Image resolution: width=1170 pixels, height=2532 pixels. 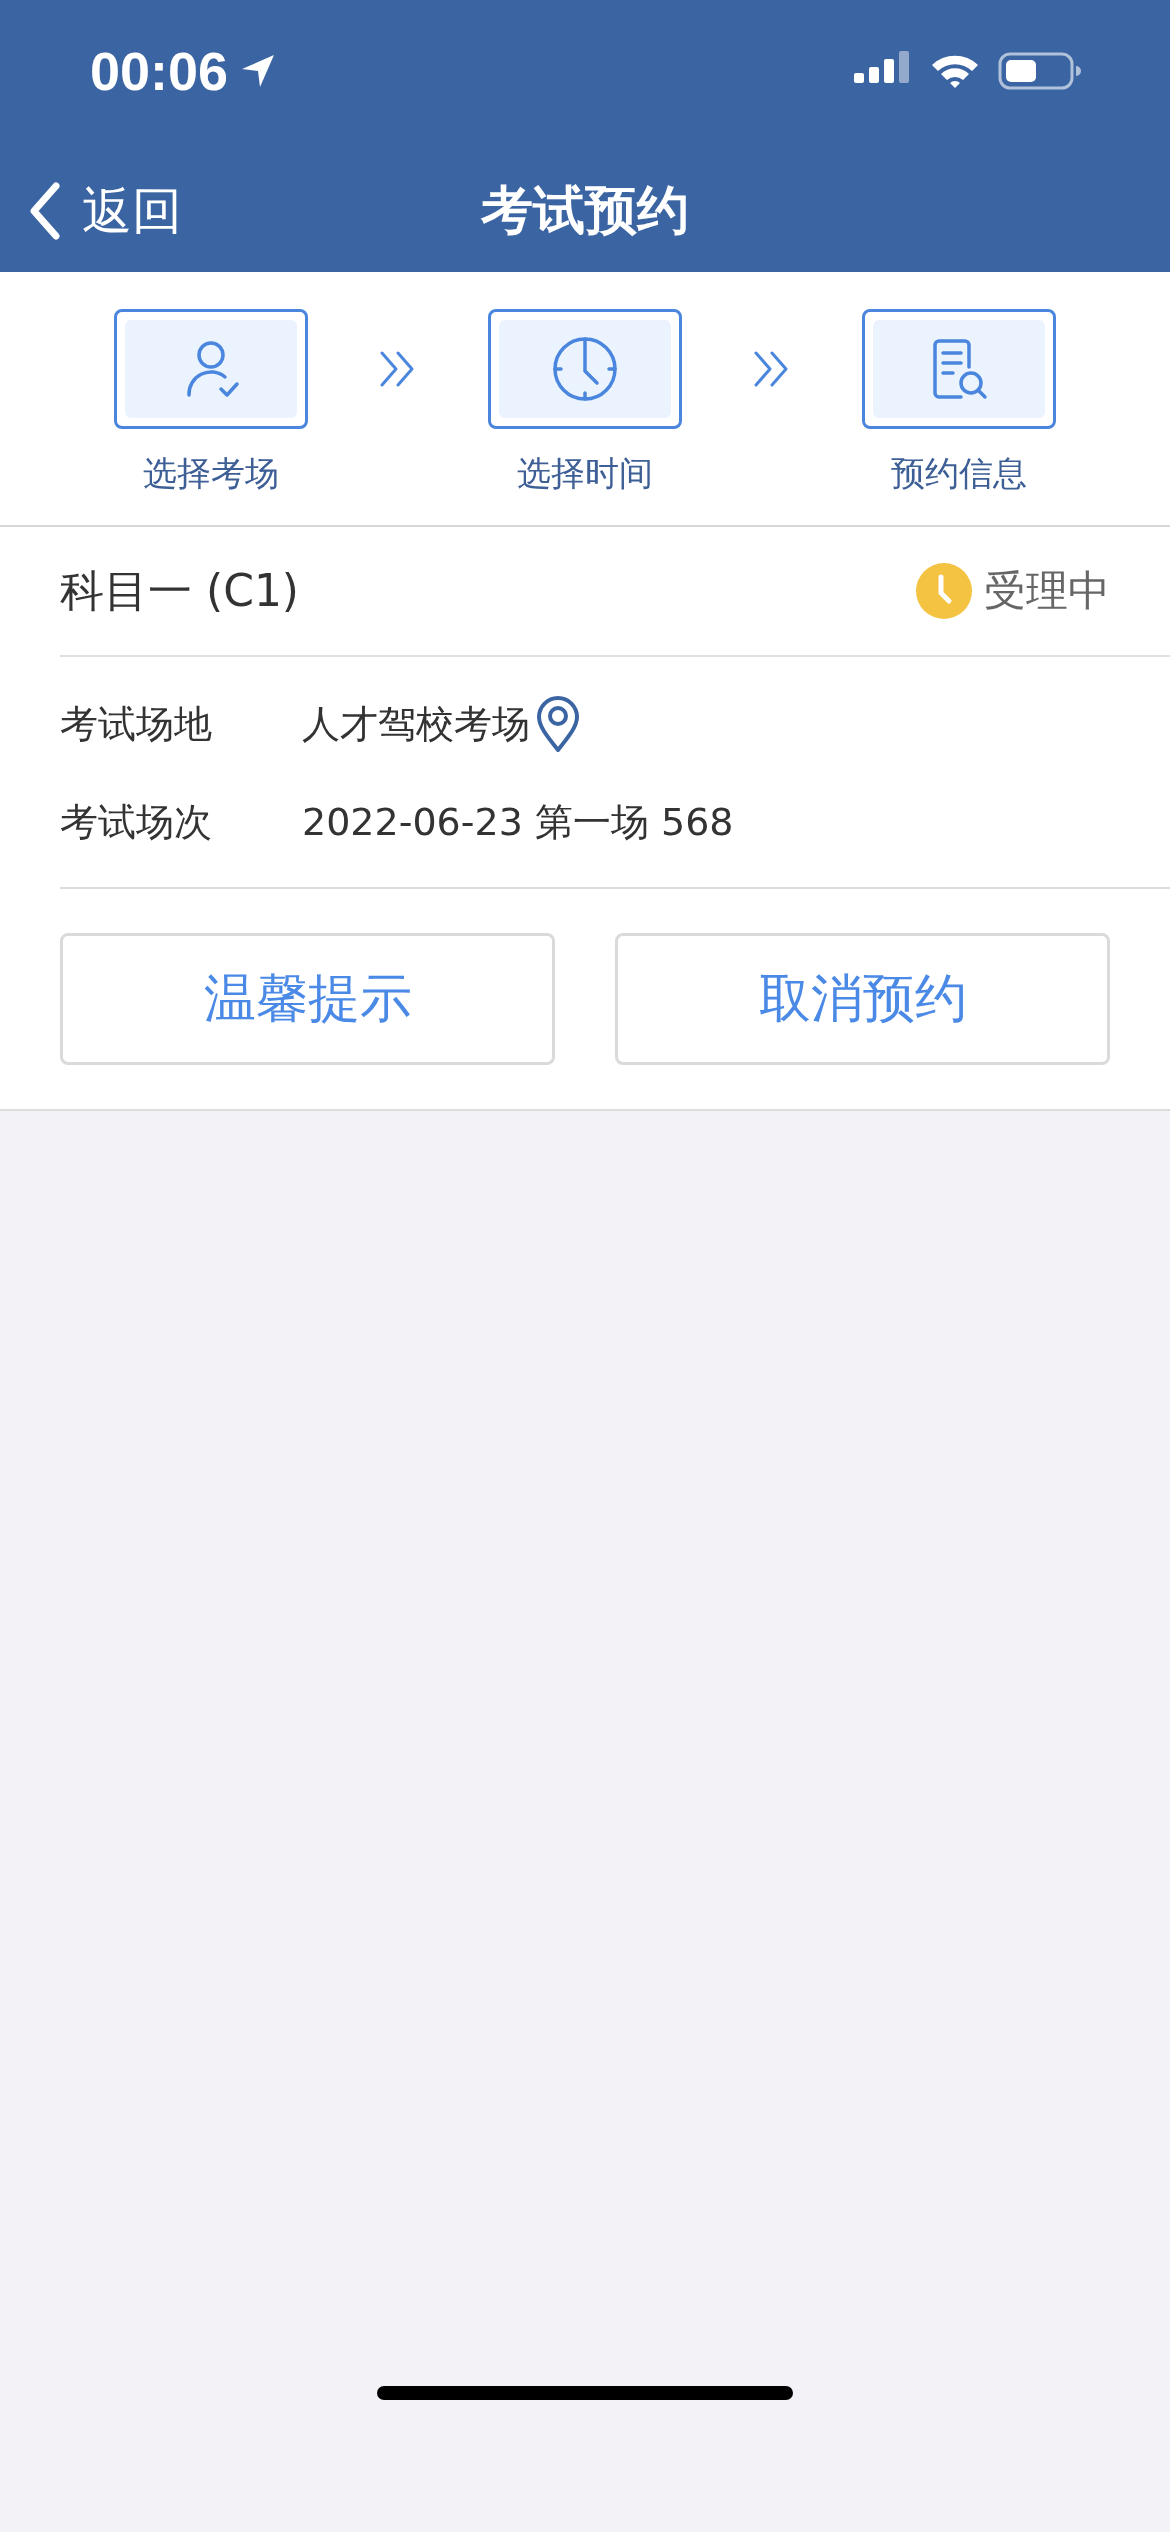 I want to click on detail-label: 考试场地, so click(x=136, y=724).